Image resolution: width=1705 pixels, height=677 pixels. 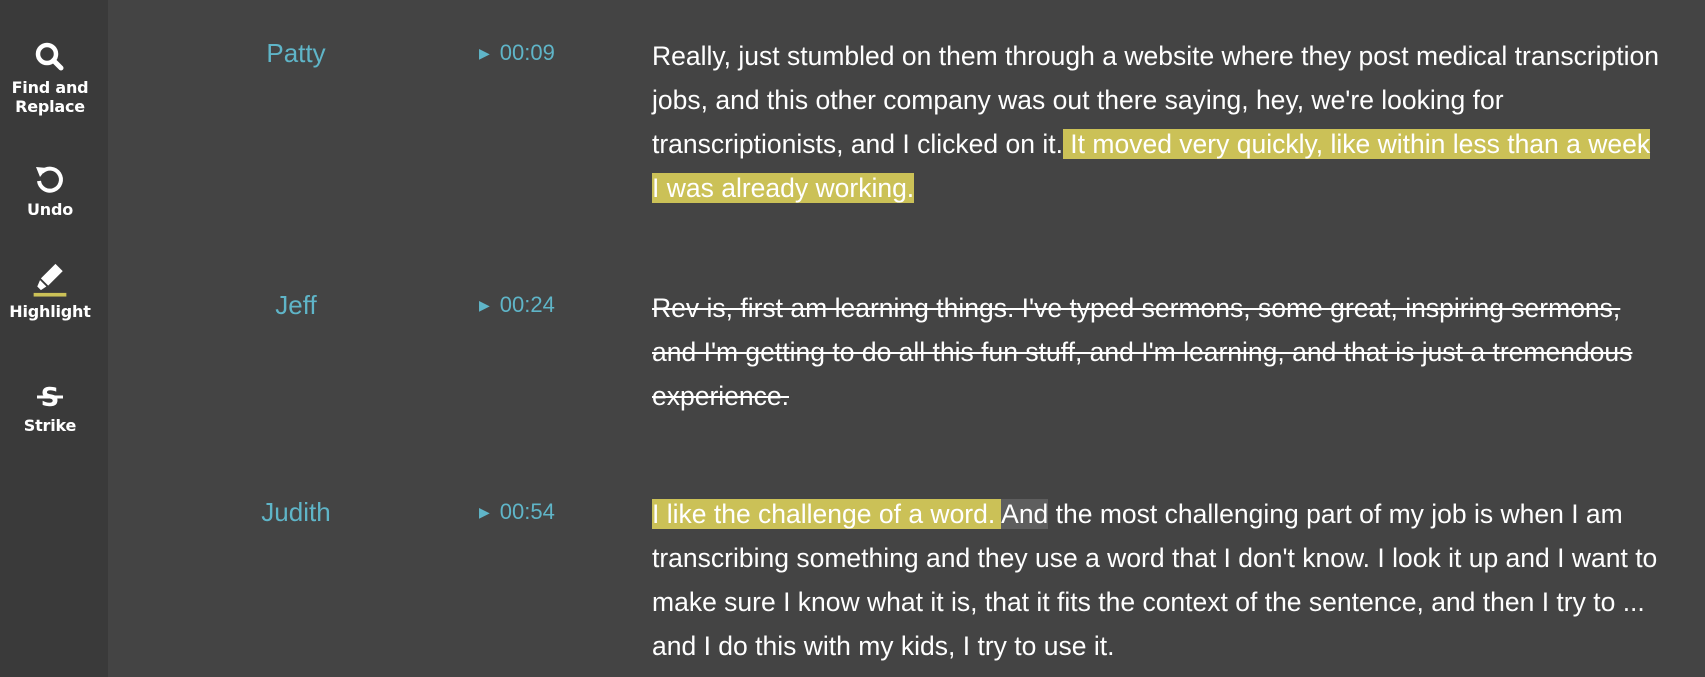 I want to click on timestamp-button: ▶ 00:09, so click(x=517, y=53).